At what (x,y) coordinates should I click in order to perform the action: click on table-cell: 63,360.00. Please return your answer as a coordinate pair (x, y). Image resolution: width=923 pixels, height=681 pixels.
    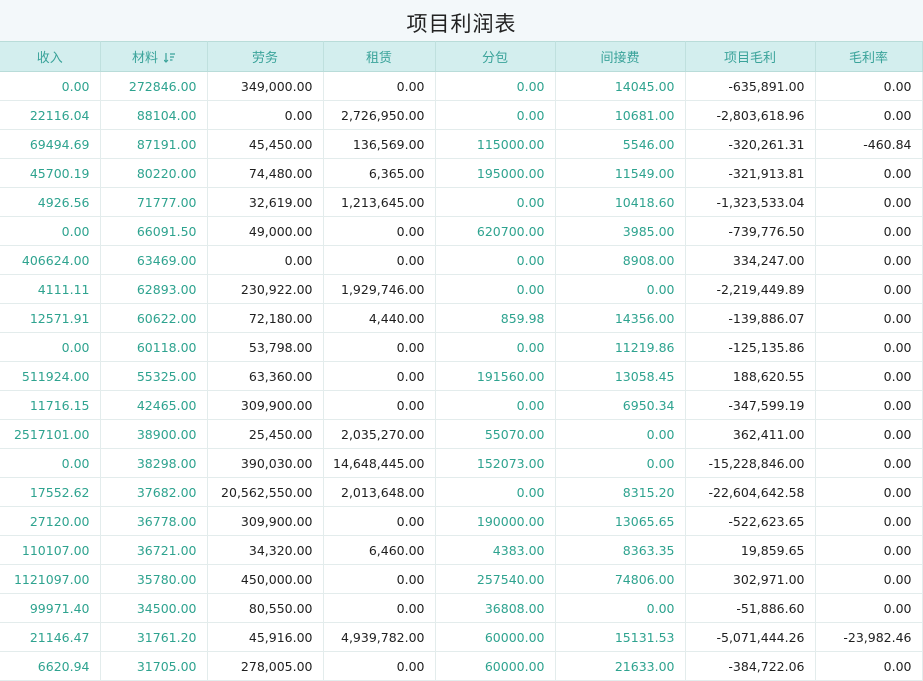
    Looking at the image, I should click on (265, 376).